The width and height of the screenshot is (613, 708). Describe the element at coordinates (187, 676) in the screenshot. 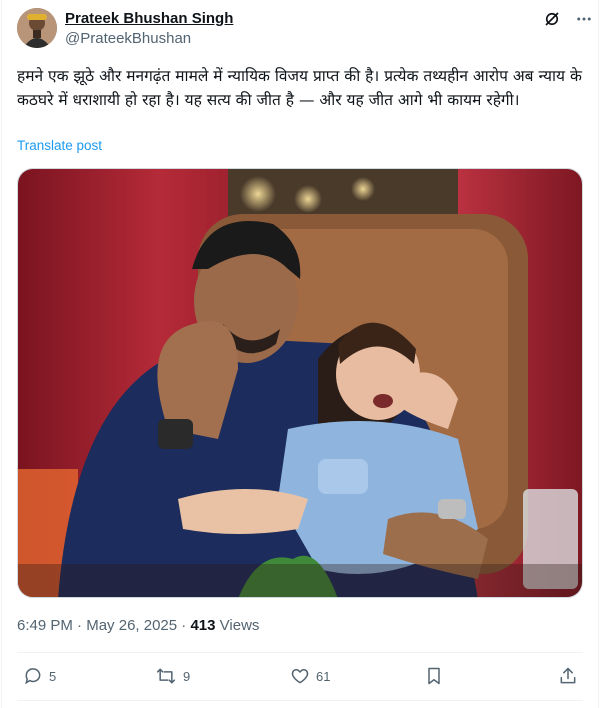

I see `repost-count: 9` at that location.